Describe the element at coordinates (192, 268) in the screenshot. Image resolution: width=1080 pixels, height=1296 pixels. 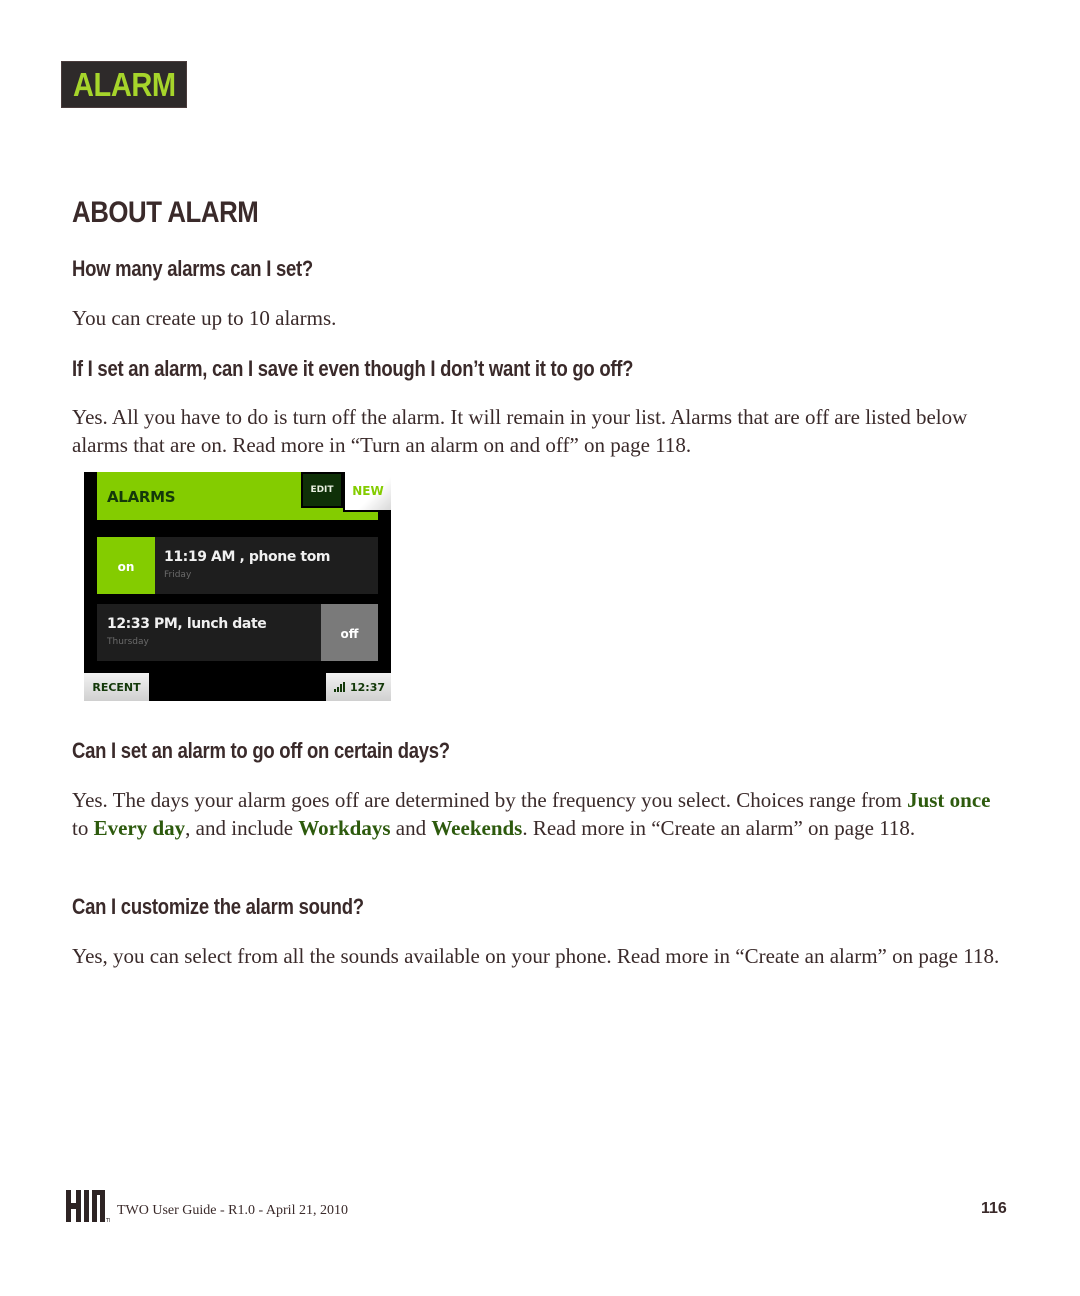
I see `faq-question-1: How many alarms can I set?` at that location.